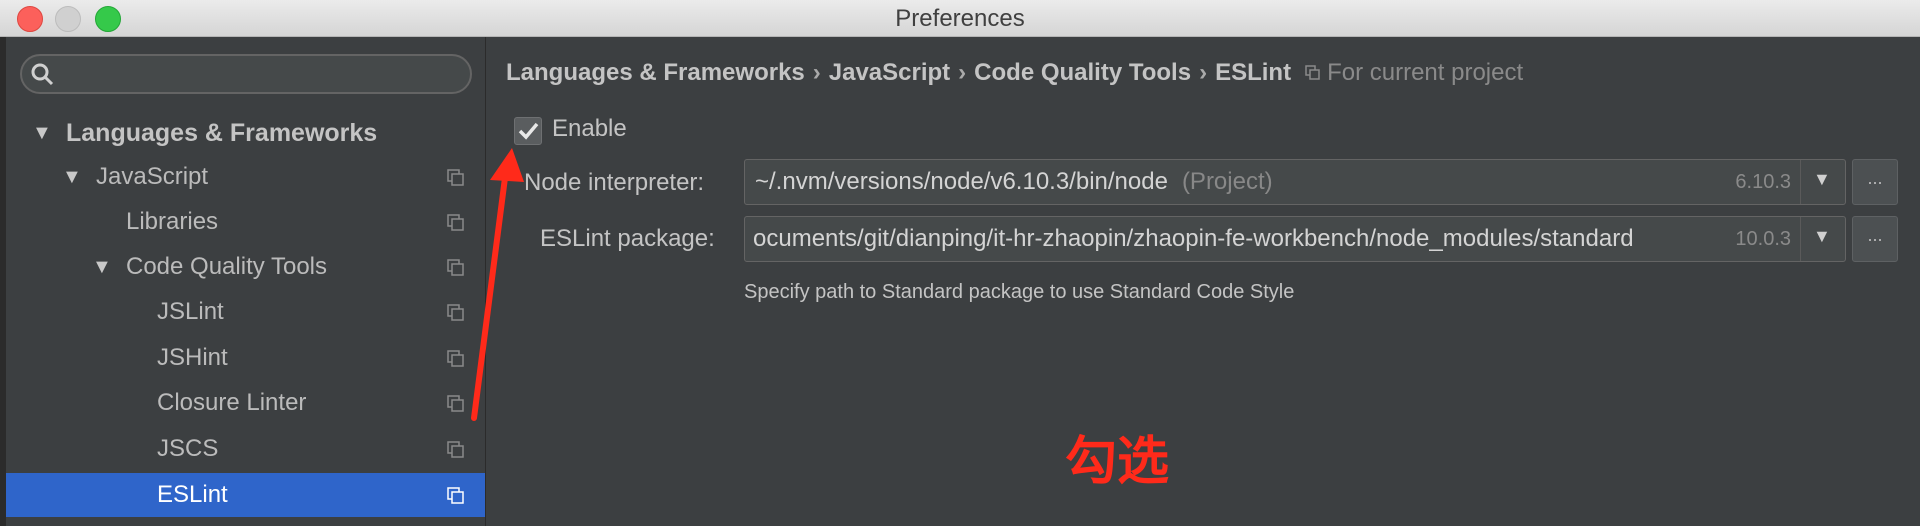 This screenshot has width=1920, height=526. I want to click on enable-label: Enable, so click(589, 129).